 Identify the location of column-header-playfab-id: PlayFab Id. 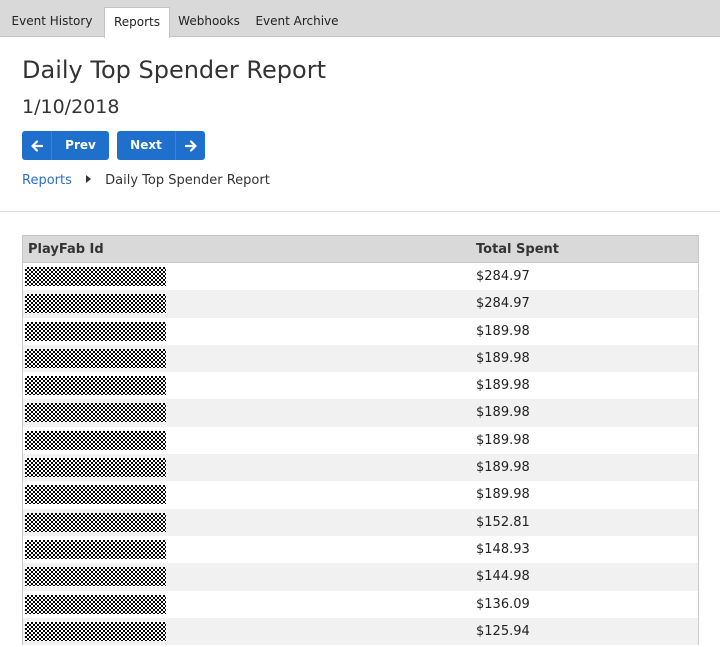
(66, 249).